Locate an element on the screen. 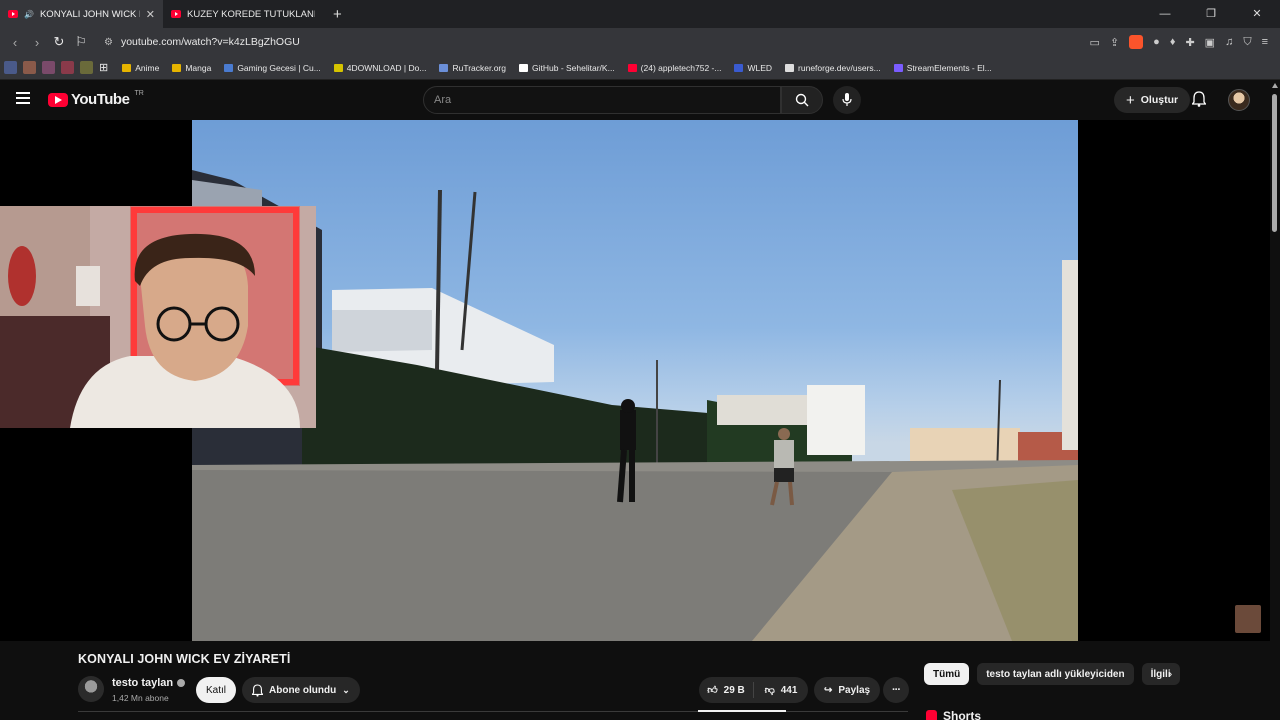 This screenshot has width=1280, height=720. youtube-favicon-icon is located at coordinates (176, 14).